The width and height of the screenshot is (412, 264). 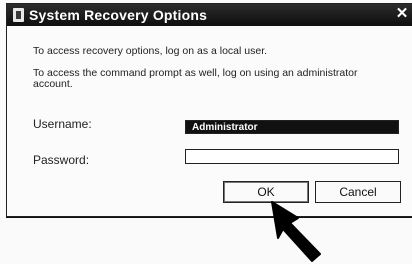 What do you see at coordinates (296, 231) in the screenshot?
I see `mouse-pointer-icon` at bounding box center [296, 231].